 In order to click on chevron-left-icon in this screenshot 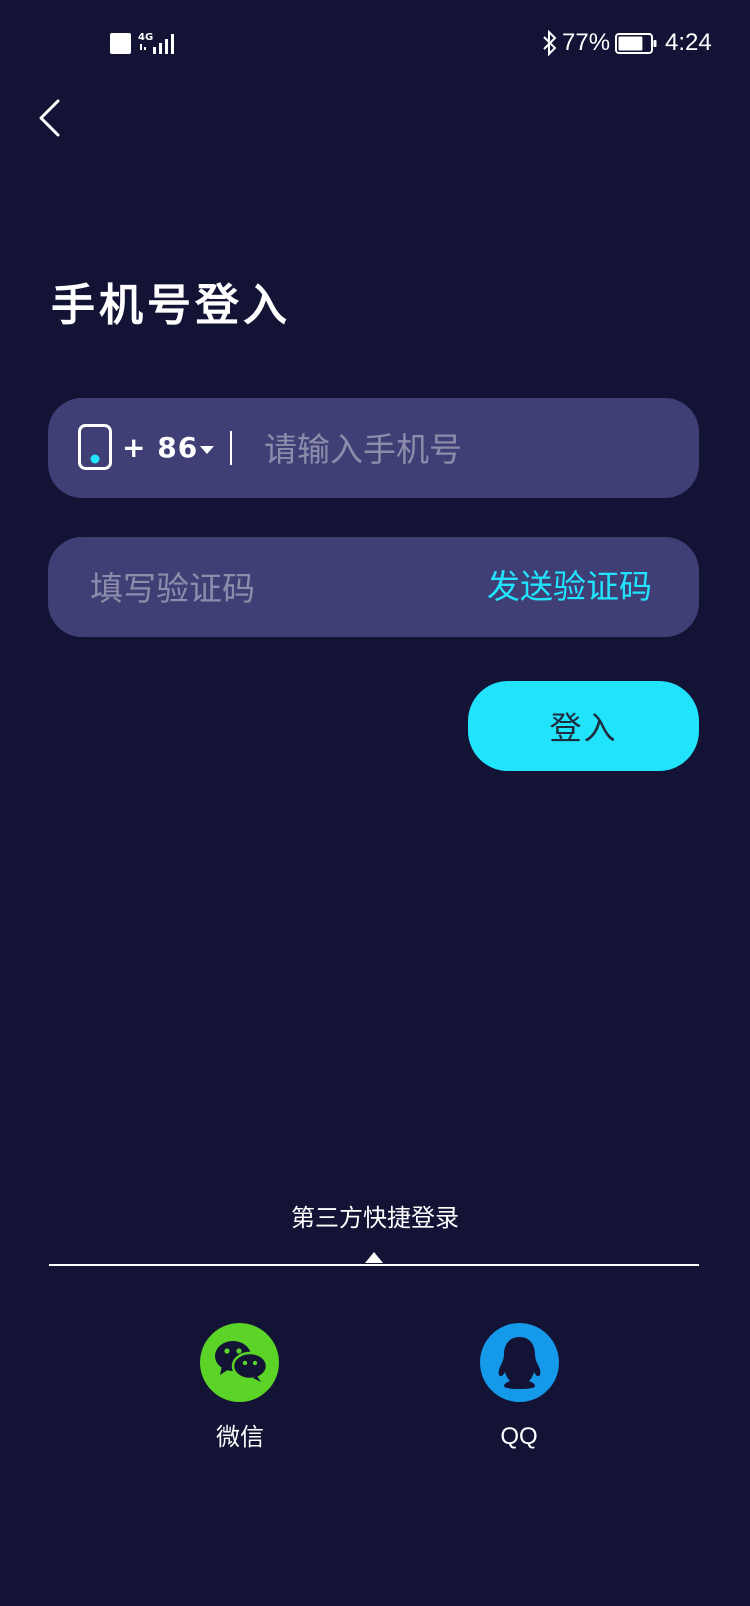, I will do `click(49, 118)`.